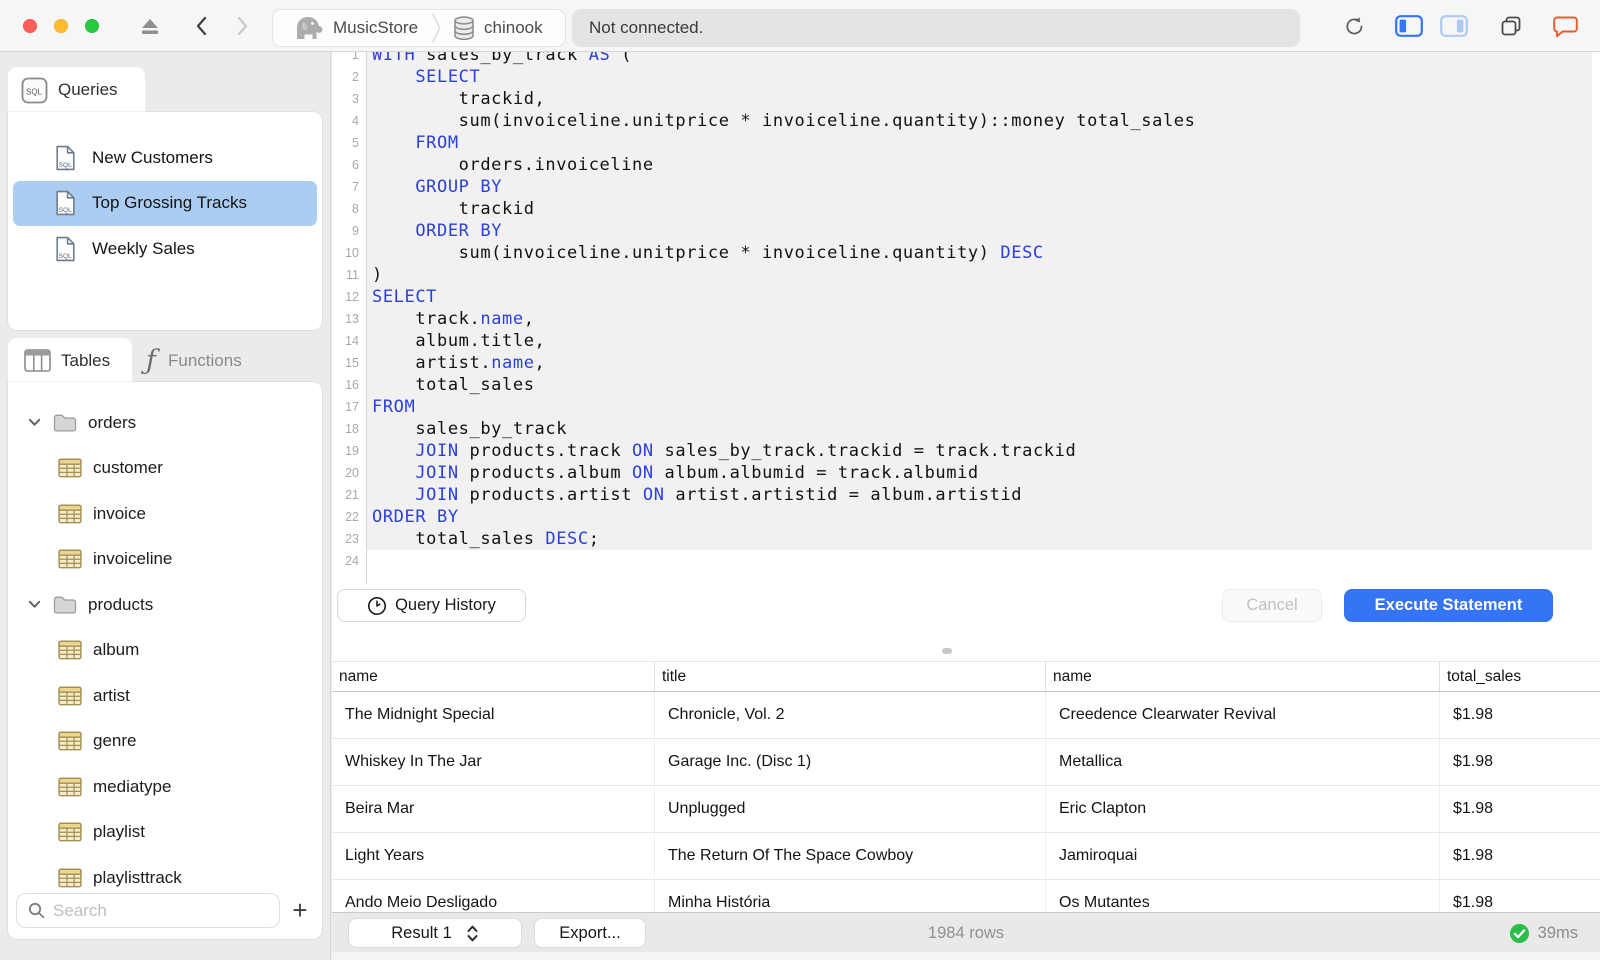 The height and width of the screenshot is (960, 1600). I want to click on tree-table-row: invoice, so click(165, 514).